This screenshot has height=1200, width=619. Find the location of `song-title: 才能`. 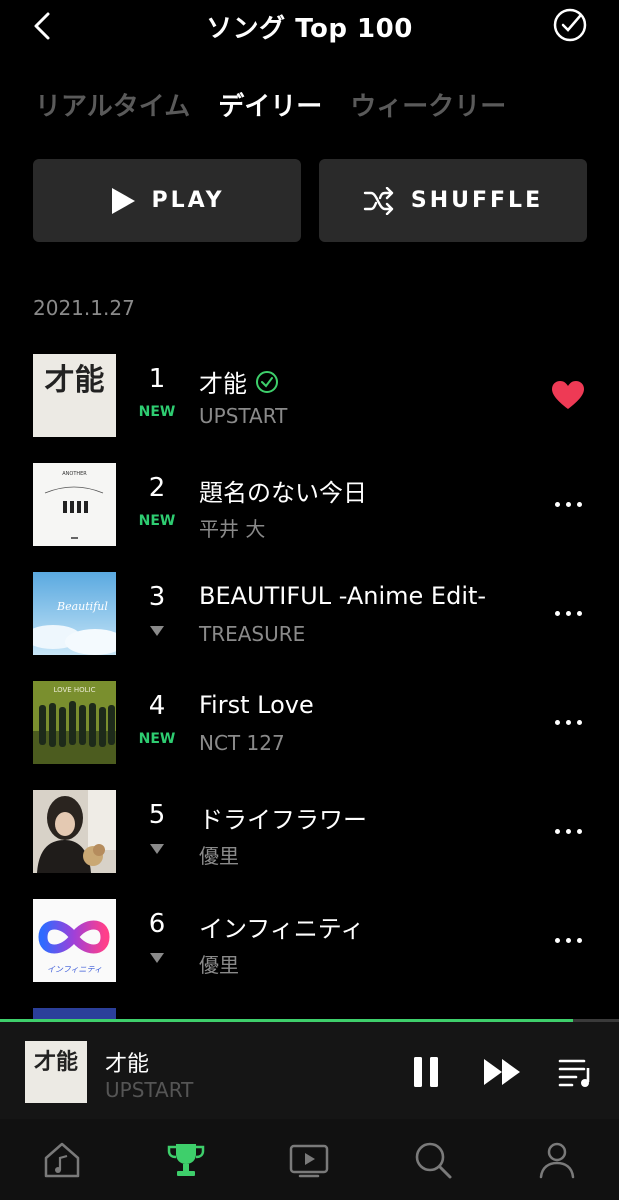

song-title: 才能 is located at coordinates (239, 381).